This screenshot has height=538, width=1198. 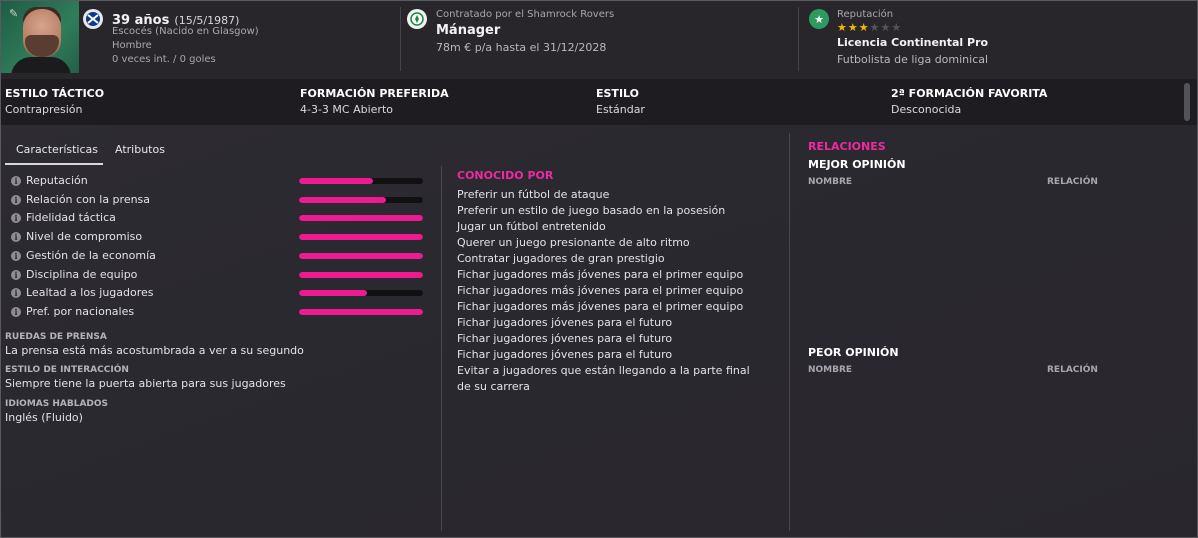 I want to click on best-col-name: NOMBRE, so click(x=830, y=182).